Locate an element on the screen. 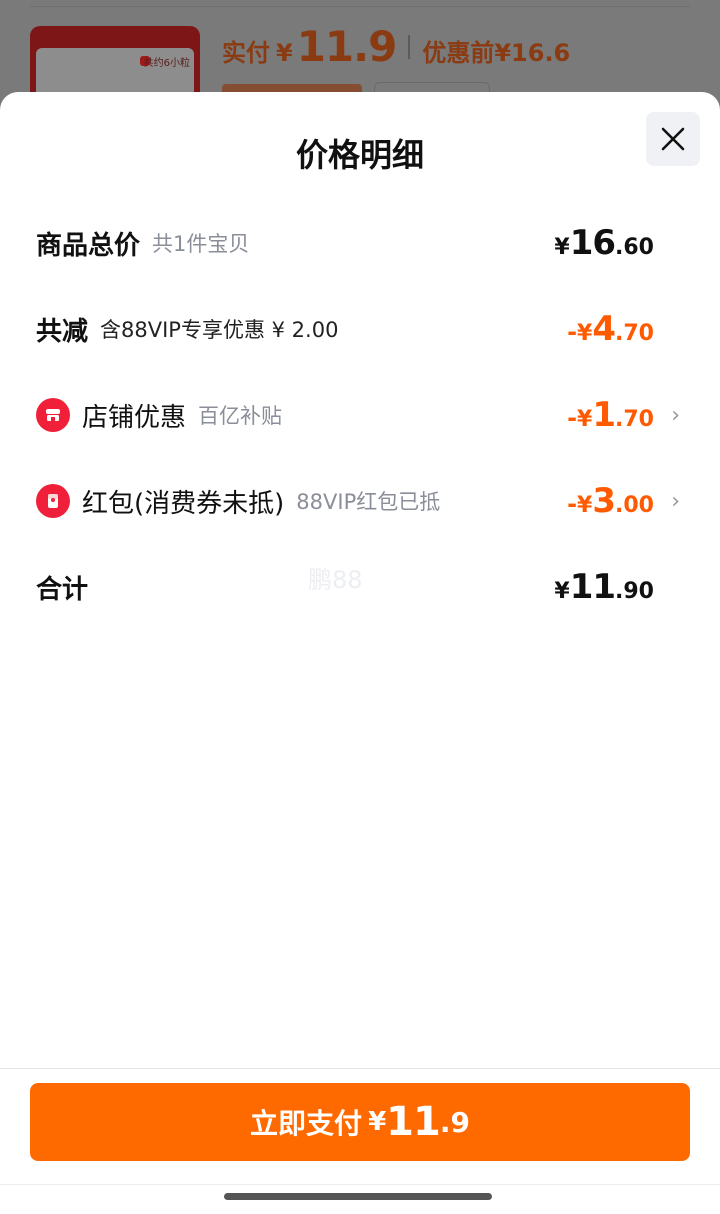 This screenshot has height=1214, width=720. watermark: 鹏88 is located at coordinates (335, 580).